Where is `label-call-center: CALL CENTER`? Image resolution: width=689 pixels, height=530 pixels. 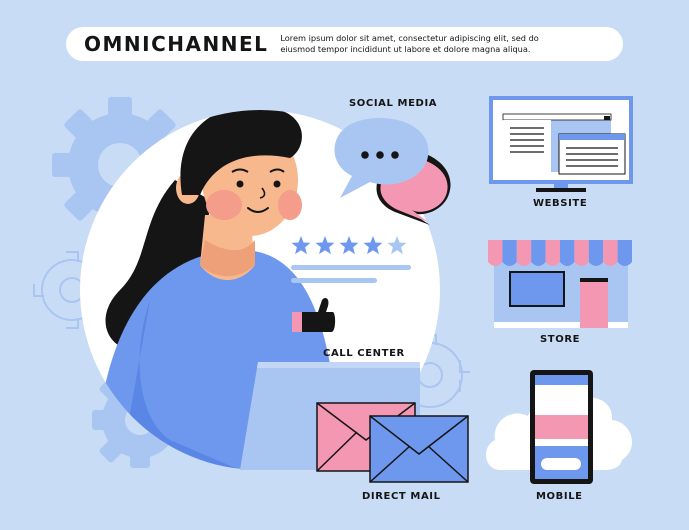 label-call-center: CALL CENTER is located at coordinates (364, 353).